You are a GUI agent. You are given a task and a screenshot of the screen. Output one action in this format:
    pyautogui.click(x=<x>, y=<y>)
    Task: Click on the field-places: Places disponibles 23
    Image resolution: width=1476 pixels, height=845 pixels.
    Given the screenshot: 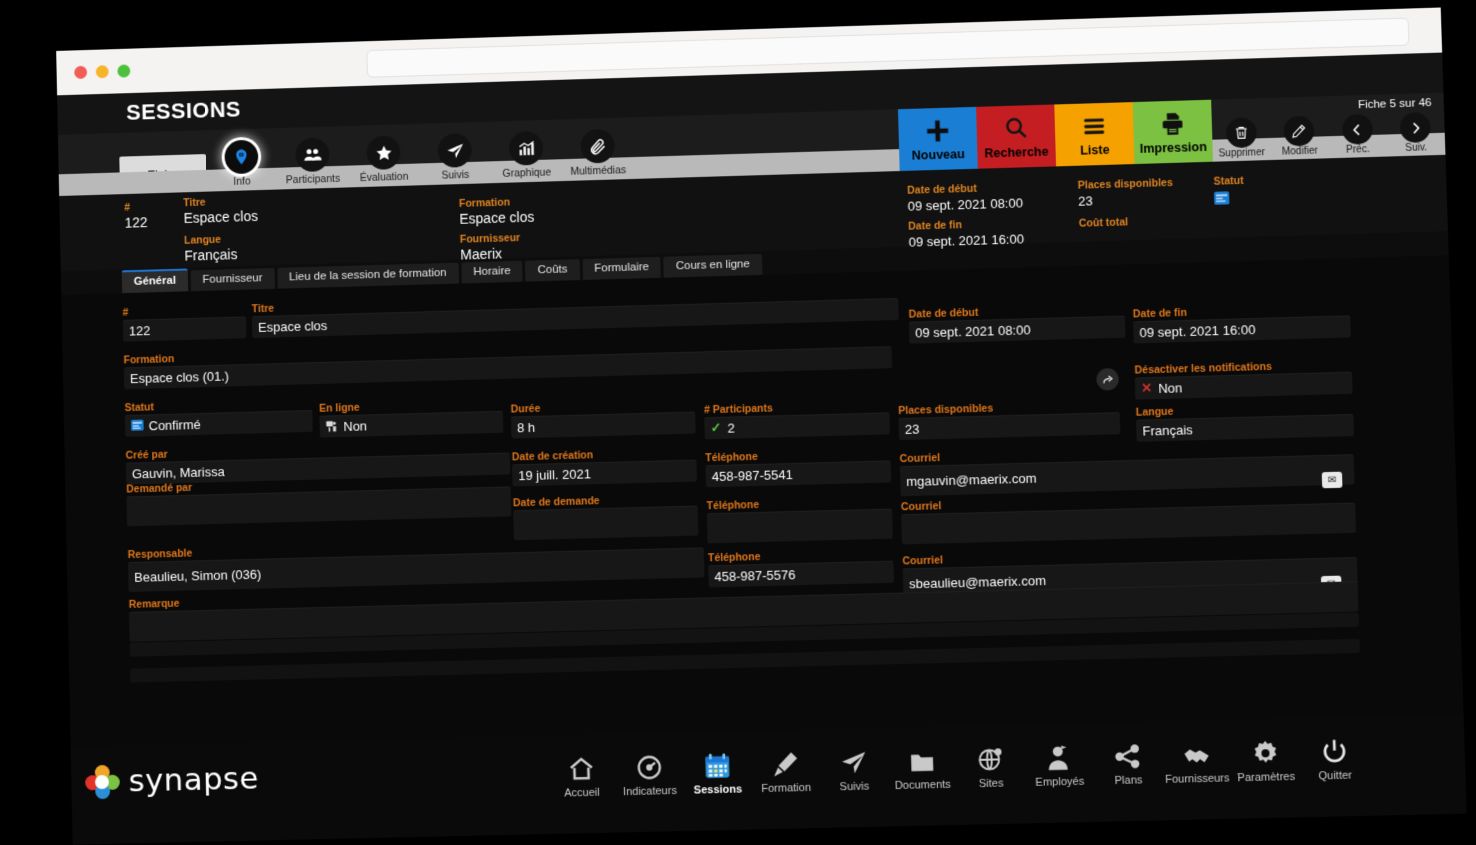 What is the action you would take?
    pyautogui.click(x=1009, y=419)
    